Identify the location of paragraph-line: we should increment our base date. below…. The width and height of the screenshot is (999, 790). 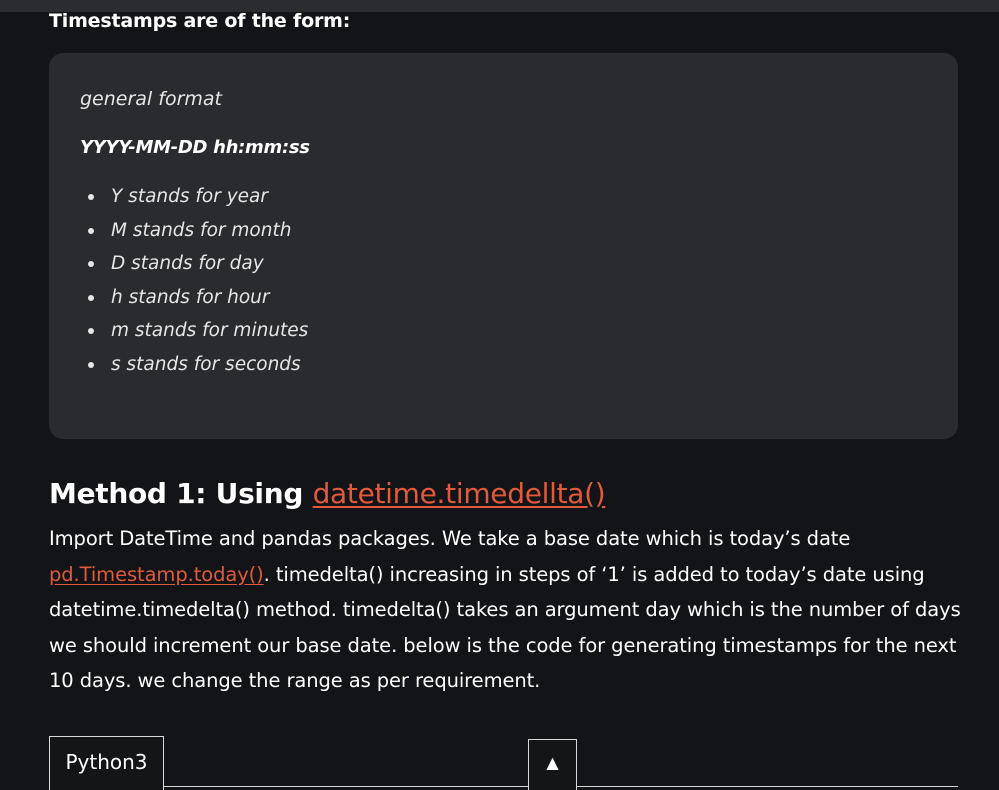
(503, 645).